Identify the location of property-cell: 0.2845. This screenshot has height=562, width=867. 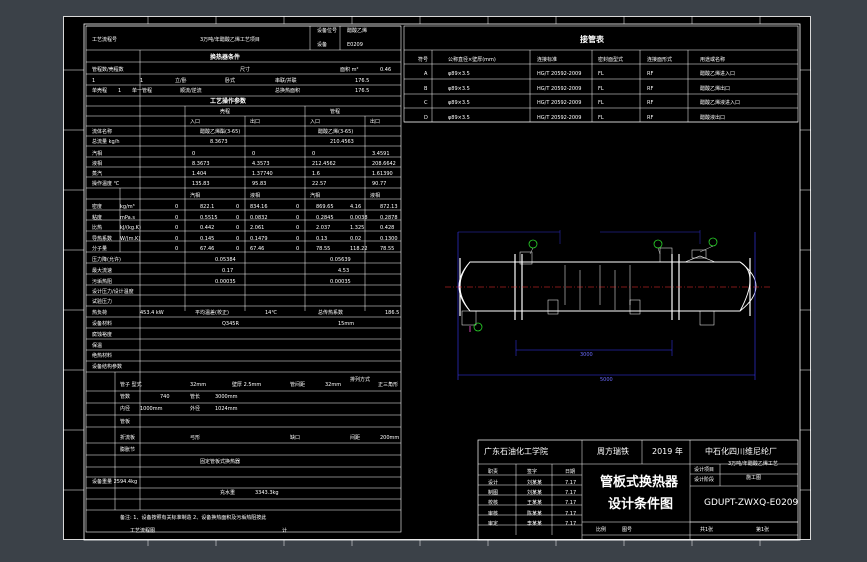
(325, 217).